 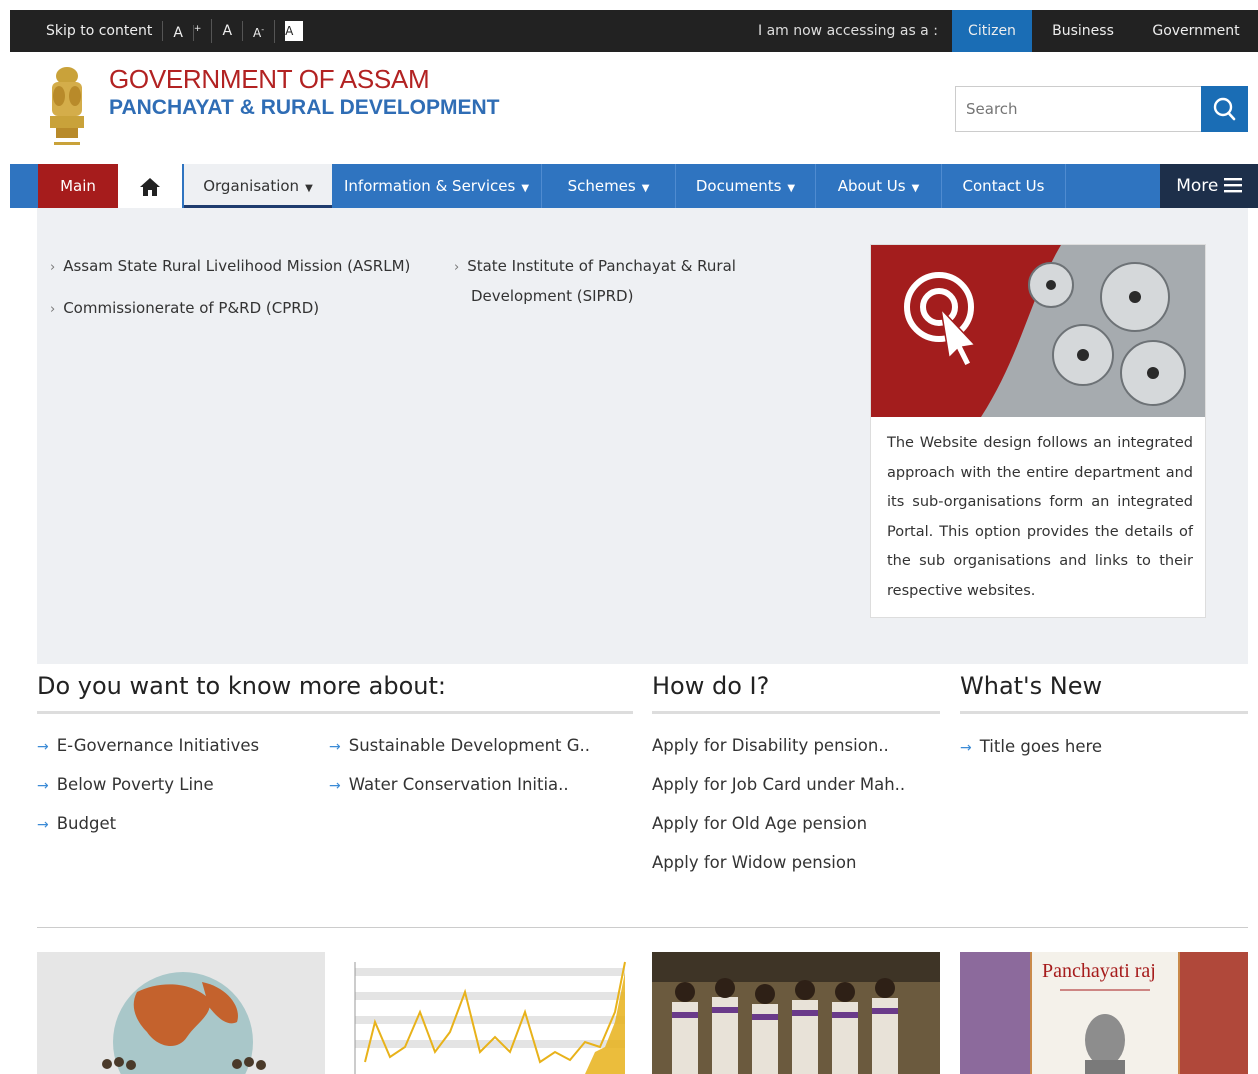 What do you see at coordinates (242, 686) in the screenshot?
I see `know-more-heading: Do you want to know more about:` at bounding box center [242, 686].